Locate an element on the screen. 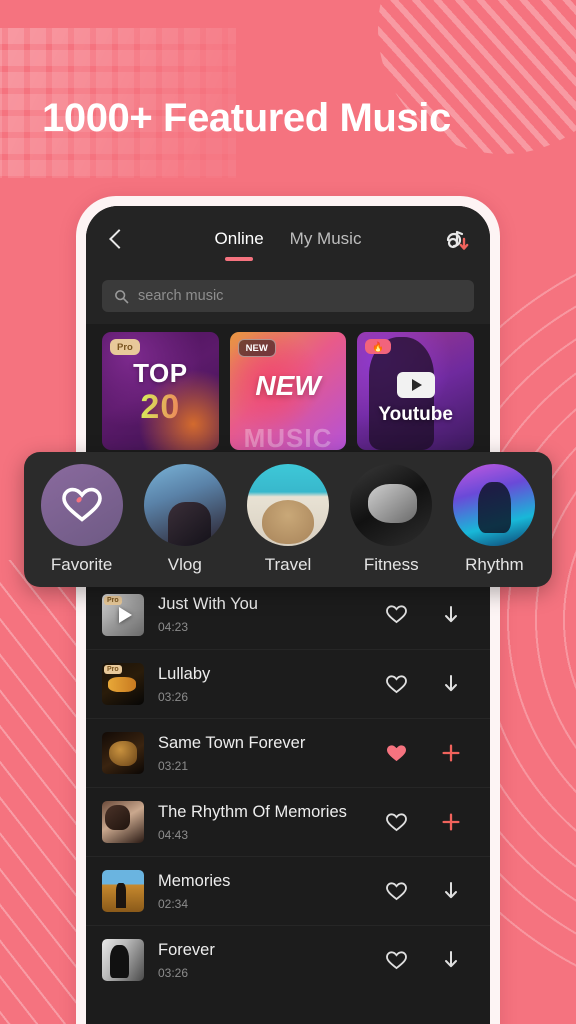 This screenshot has height=1024, width=576. table-row: Memories 02:34 is located at coordinates (288, 890).